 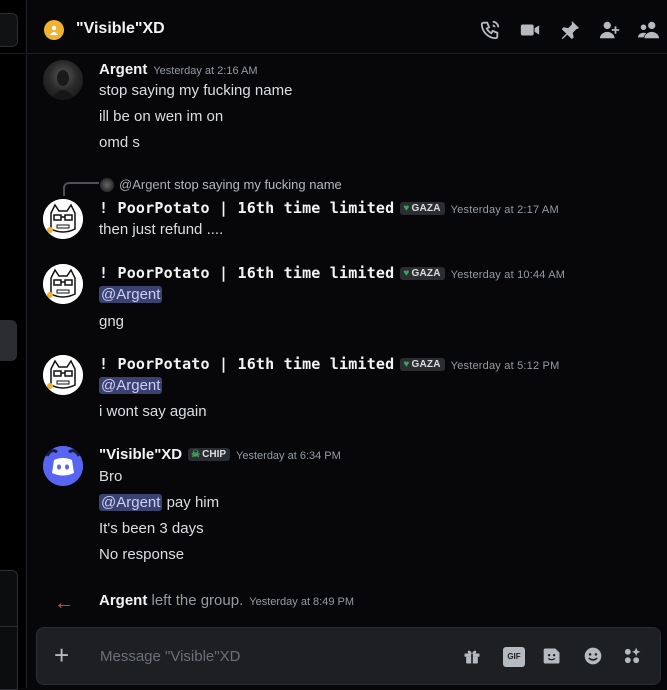 What do you see at coordinates (120, 28) in the screenshot?
I see `channel-title: "Visible"XD` at bounding box center [120, 28].